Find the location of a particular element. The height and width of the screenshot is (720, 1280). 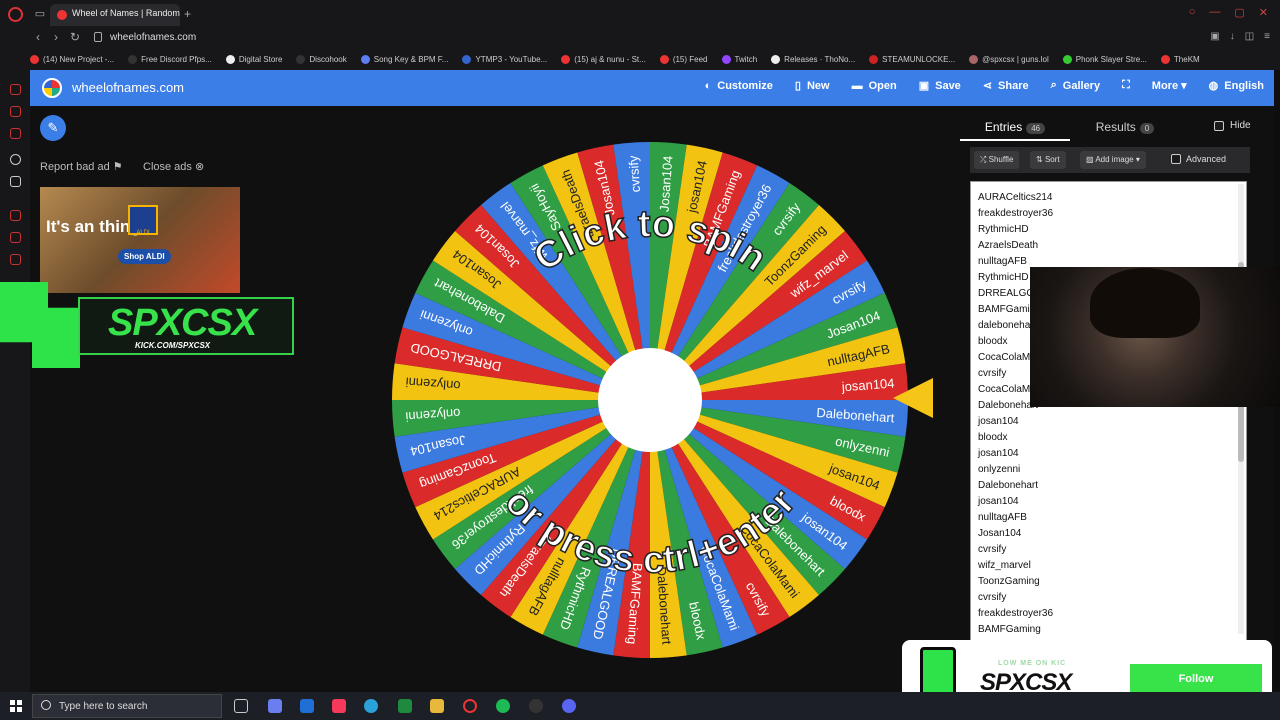

tab-results: Results 0 is located at coordinates (1125, 127).